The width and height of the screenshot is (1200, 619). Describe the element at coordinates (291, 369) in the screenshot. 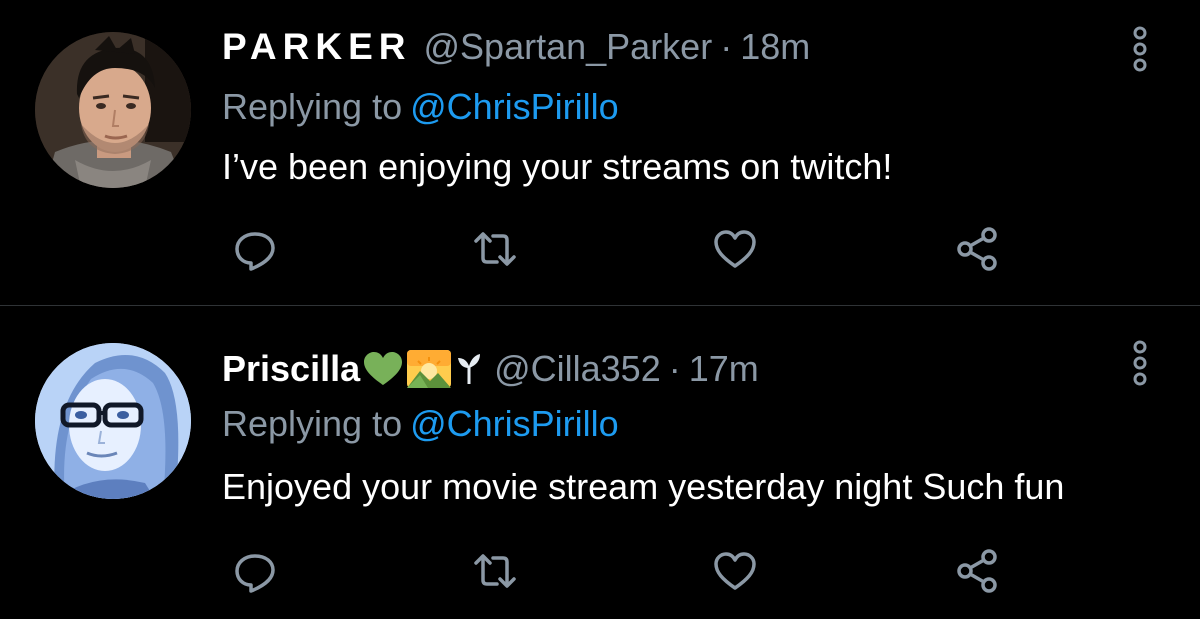

I see `display-name: Priscilla` at that location.